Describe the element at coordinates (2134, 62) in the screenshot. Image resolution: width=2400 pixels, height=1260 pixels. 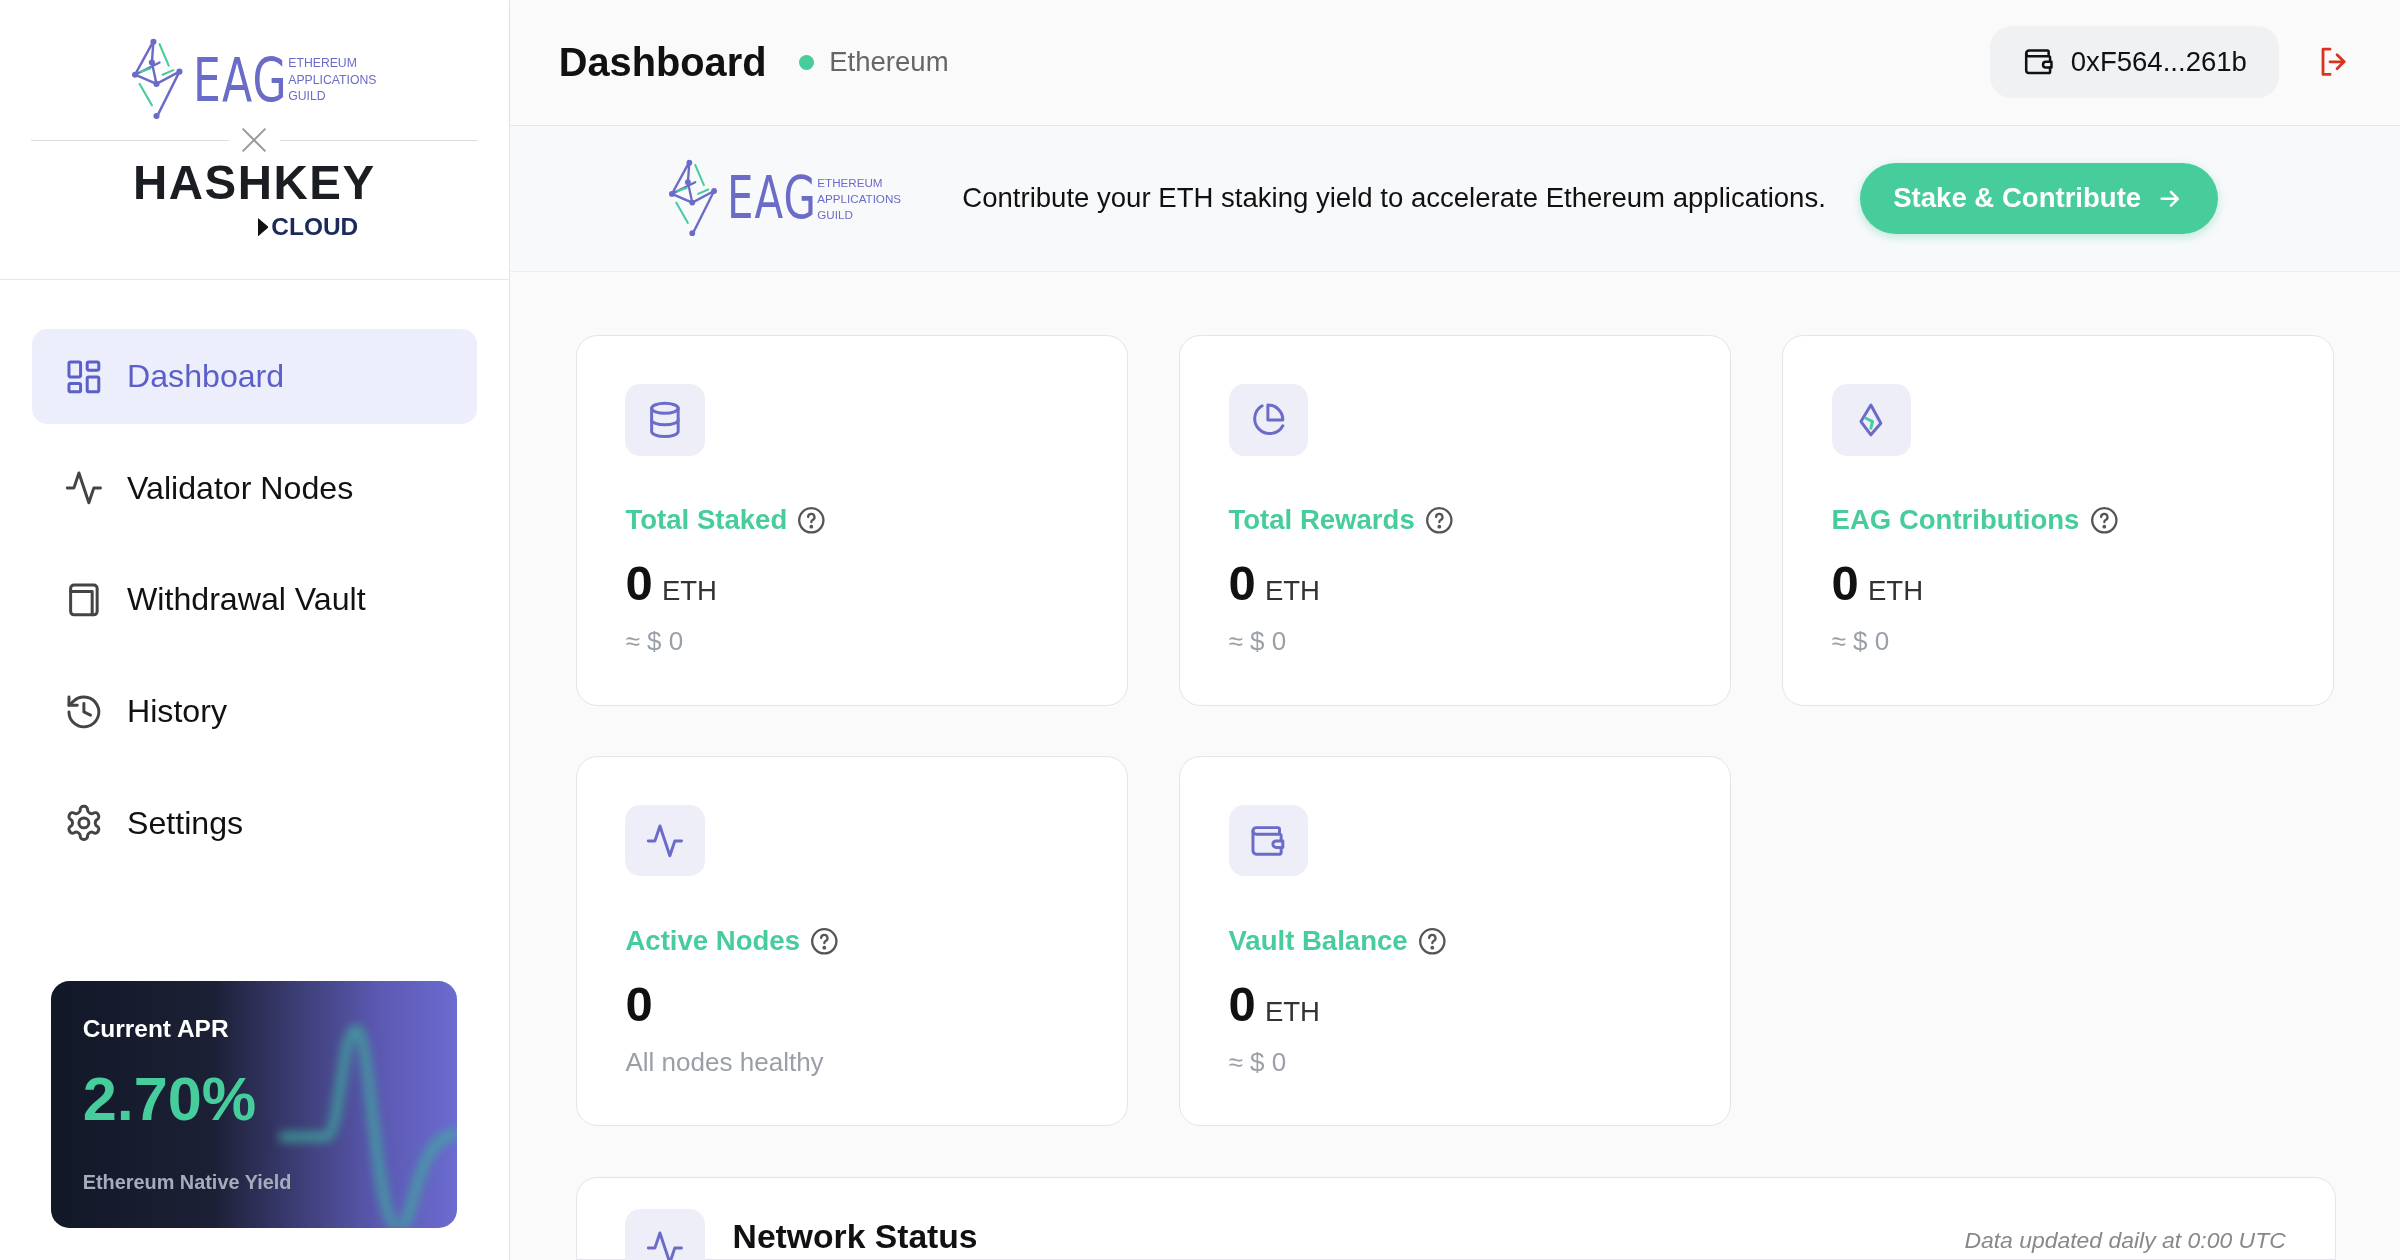
I see `wallet-button: 0xF564...261b` at that location.